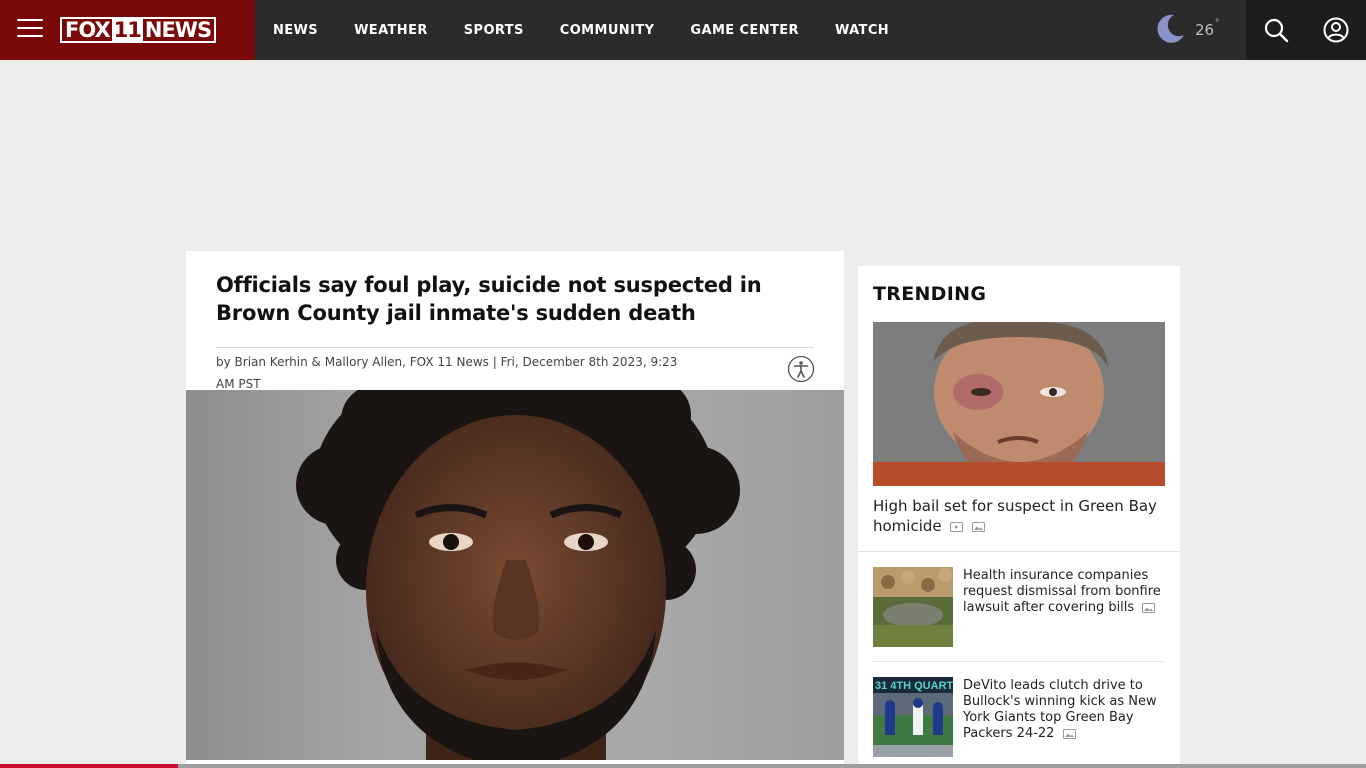  I want to click on header-actions, so click(1306, 30).